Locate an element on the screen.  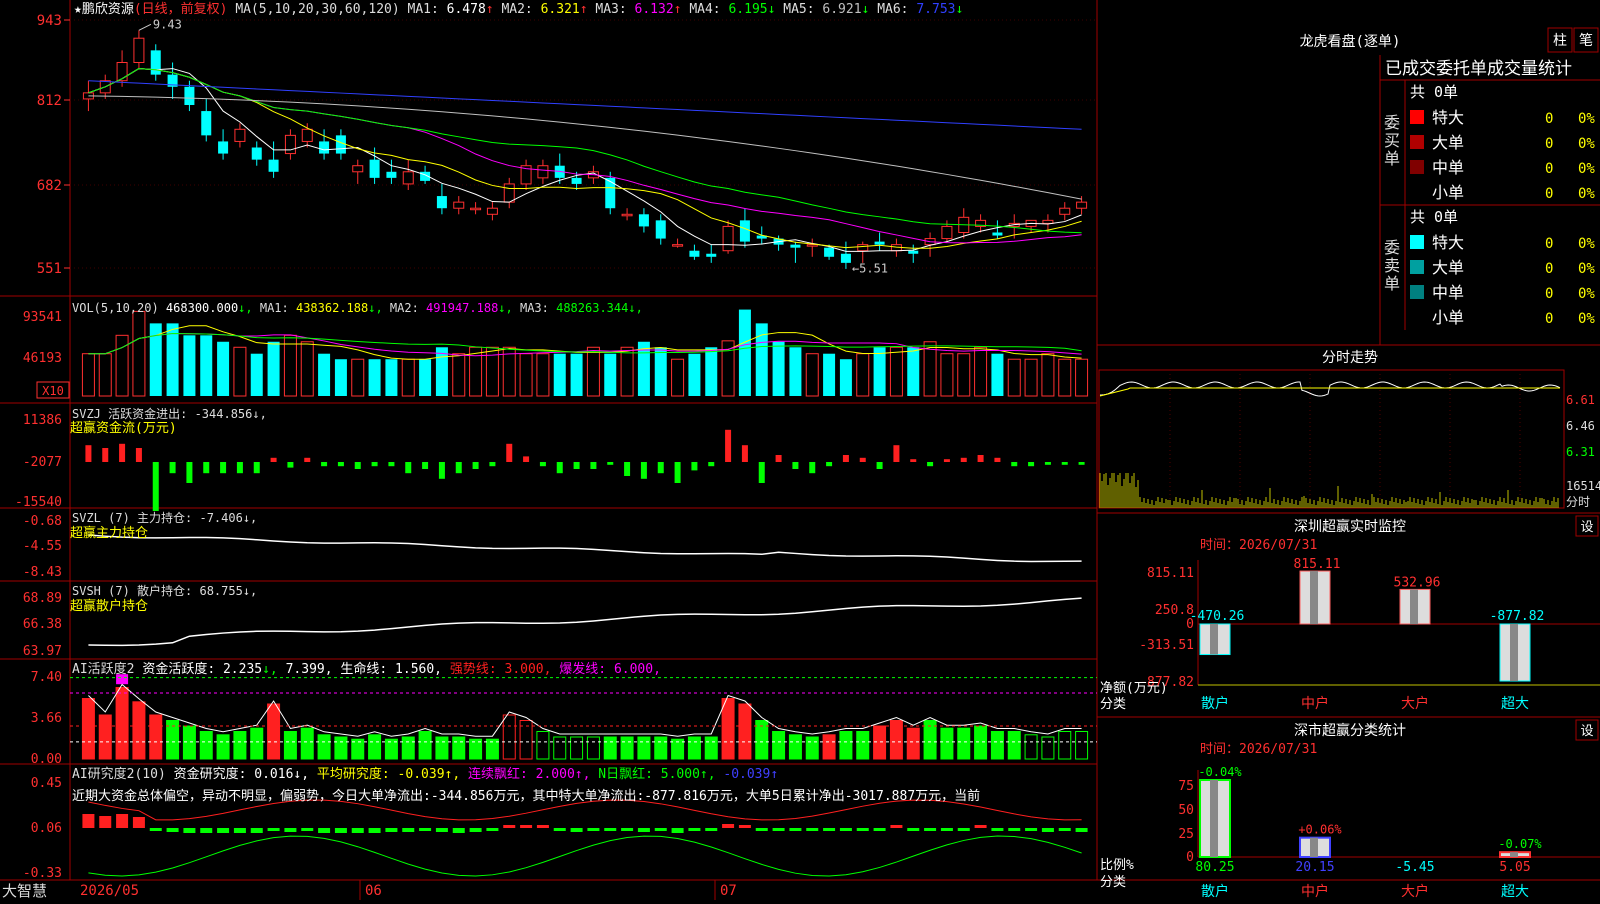
label-span: MA5: is located at coordinates (802, 9).